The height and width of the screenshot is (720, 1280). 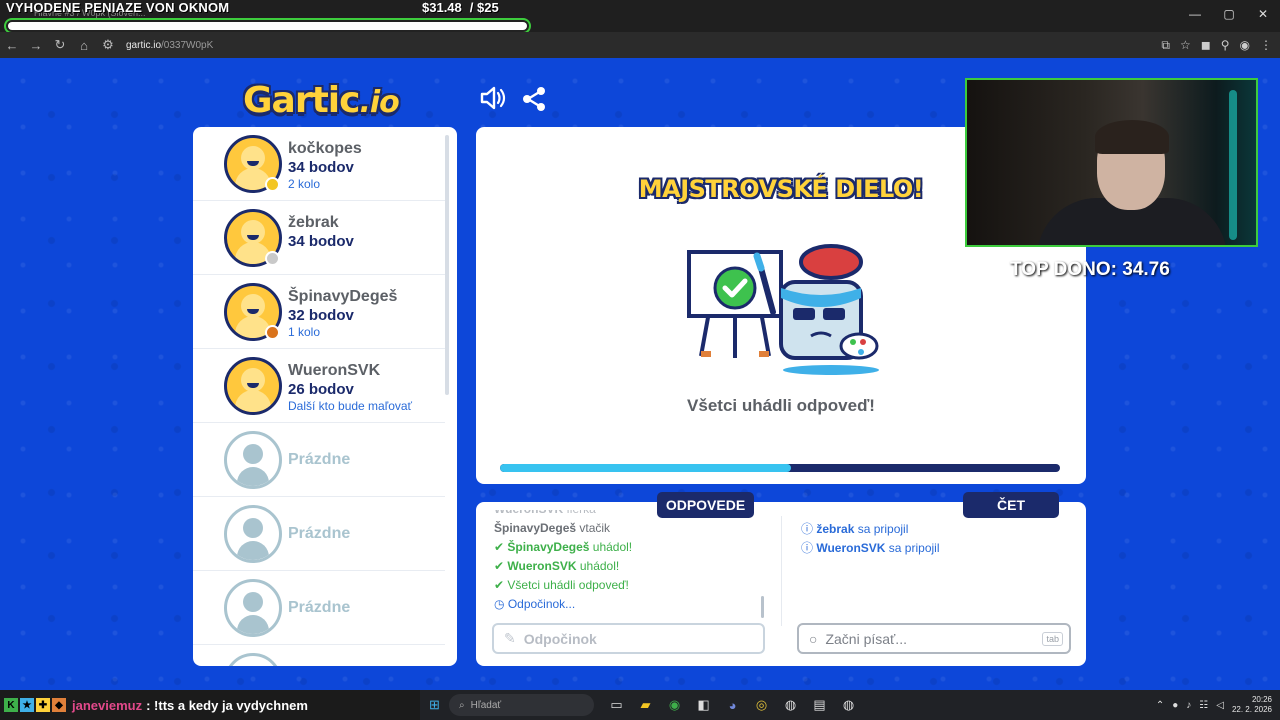 What do you see at coordinates (434, 705) in the screenshot?
I see `windows-start-icon: ⊞` at bounding box center [434, 705].